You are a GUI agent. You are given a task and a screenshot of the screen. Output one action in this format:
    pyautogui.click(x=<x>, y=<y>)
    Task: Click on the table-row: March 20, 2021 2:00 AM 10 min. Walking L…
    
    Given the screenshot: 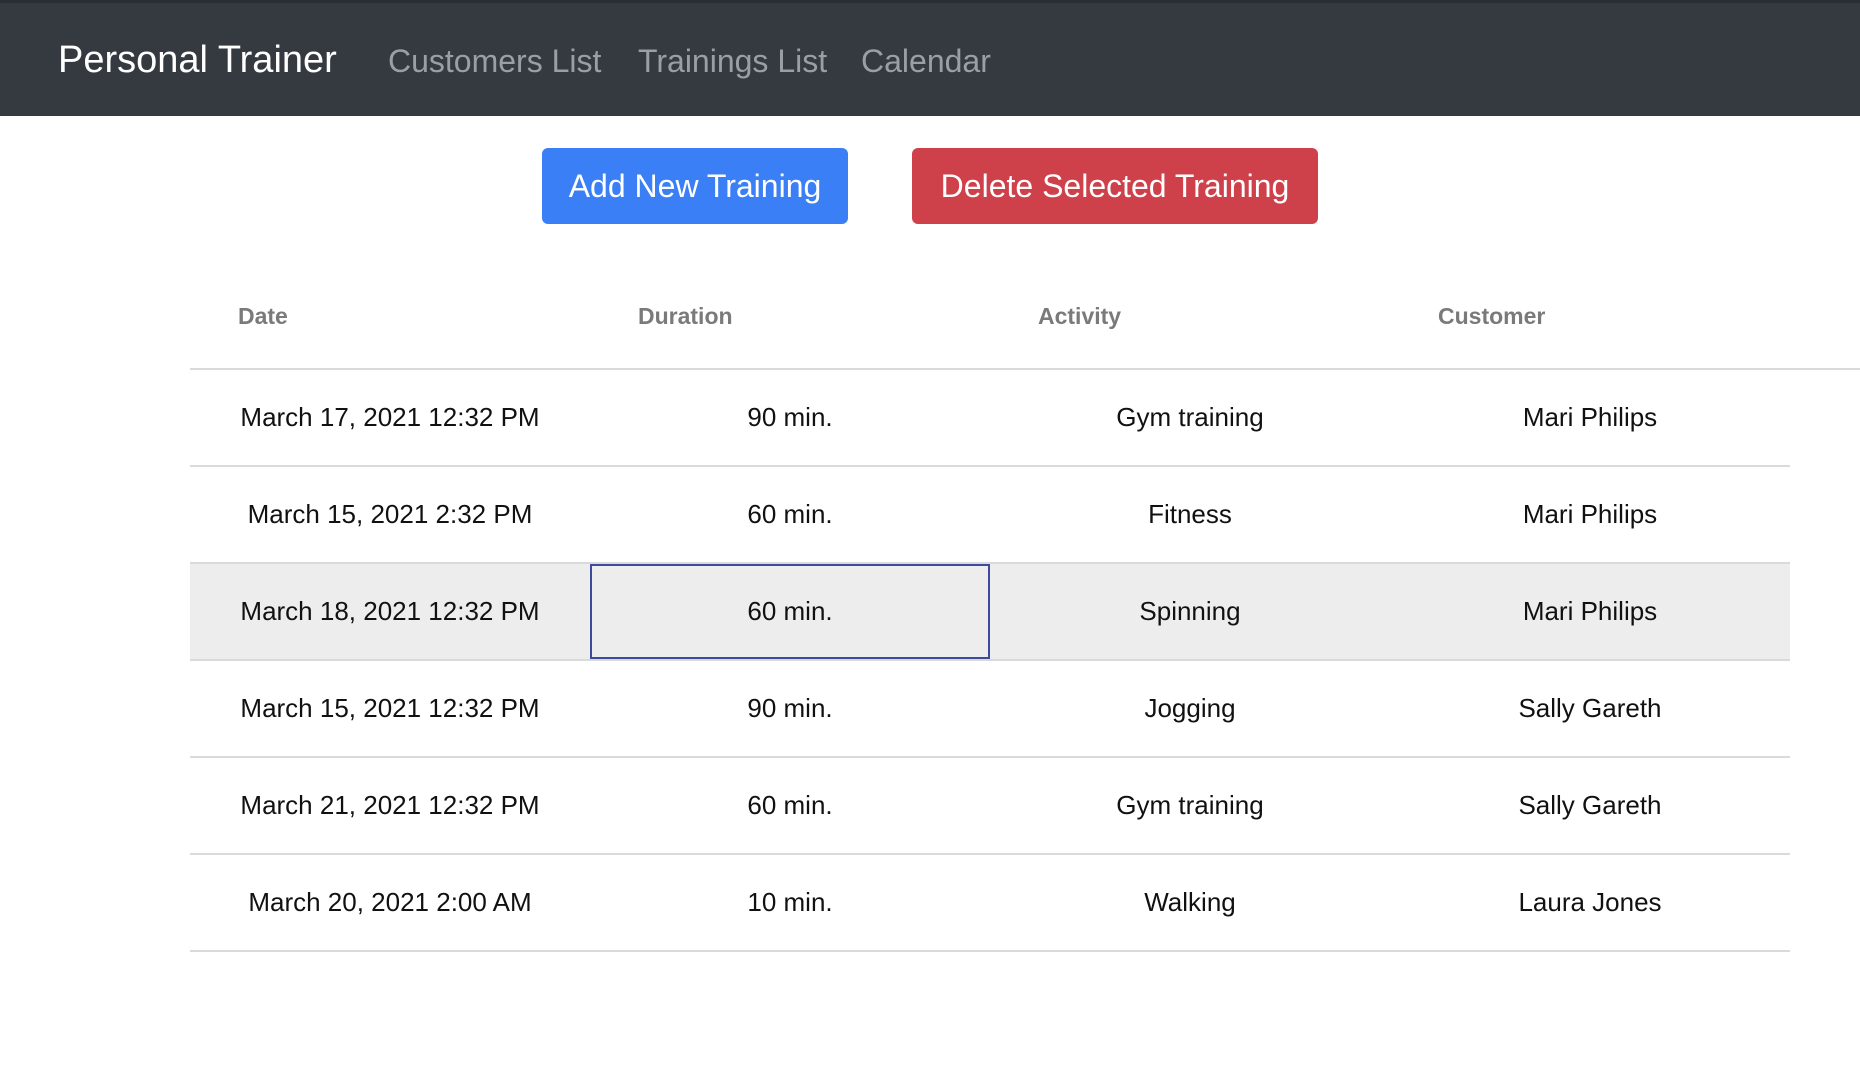 What is the action you would take?
    pyautogui.click(x=990, y=903)
    